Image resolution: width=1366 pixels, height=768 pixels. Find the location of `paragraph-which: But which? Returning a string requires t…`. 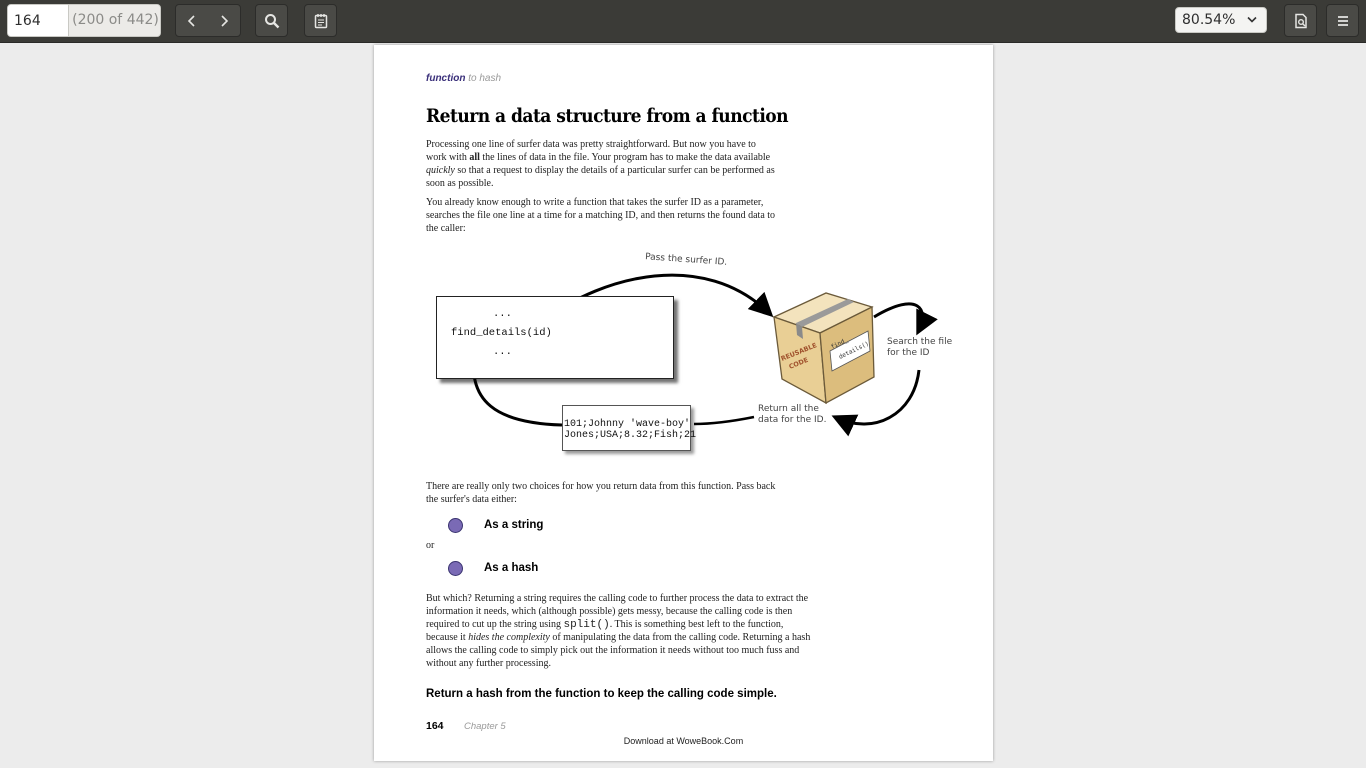

paragraph-which: But which? Returning a string requires t… is located at coordinates (621, 631).